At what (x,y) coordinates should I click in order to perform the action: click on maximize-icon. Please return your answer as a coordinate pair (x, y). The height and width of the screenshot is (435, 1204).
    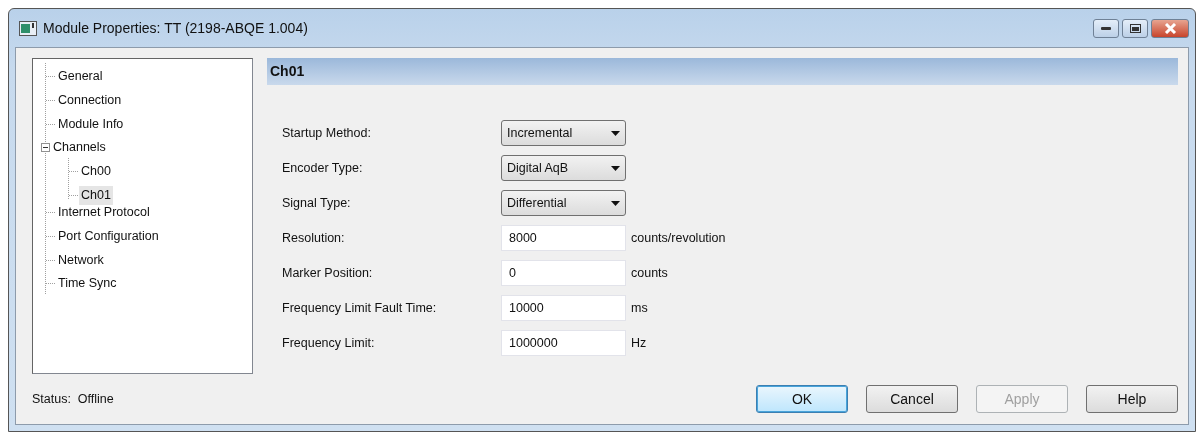
    Looking at the image, I should click on (1135, 28).